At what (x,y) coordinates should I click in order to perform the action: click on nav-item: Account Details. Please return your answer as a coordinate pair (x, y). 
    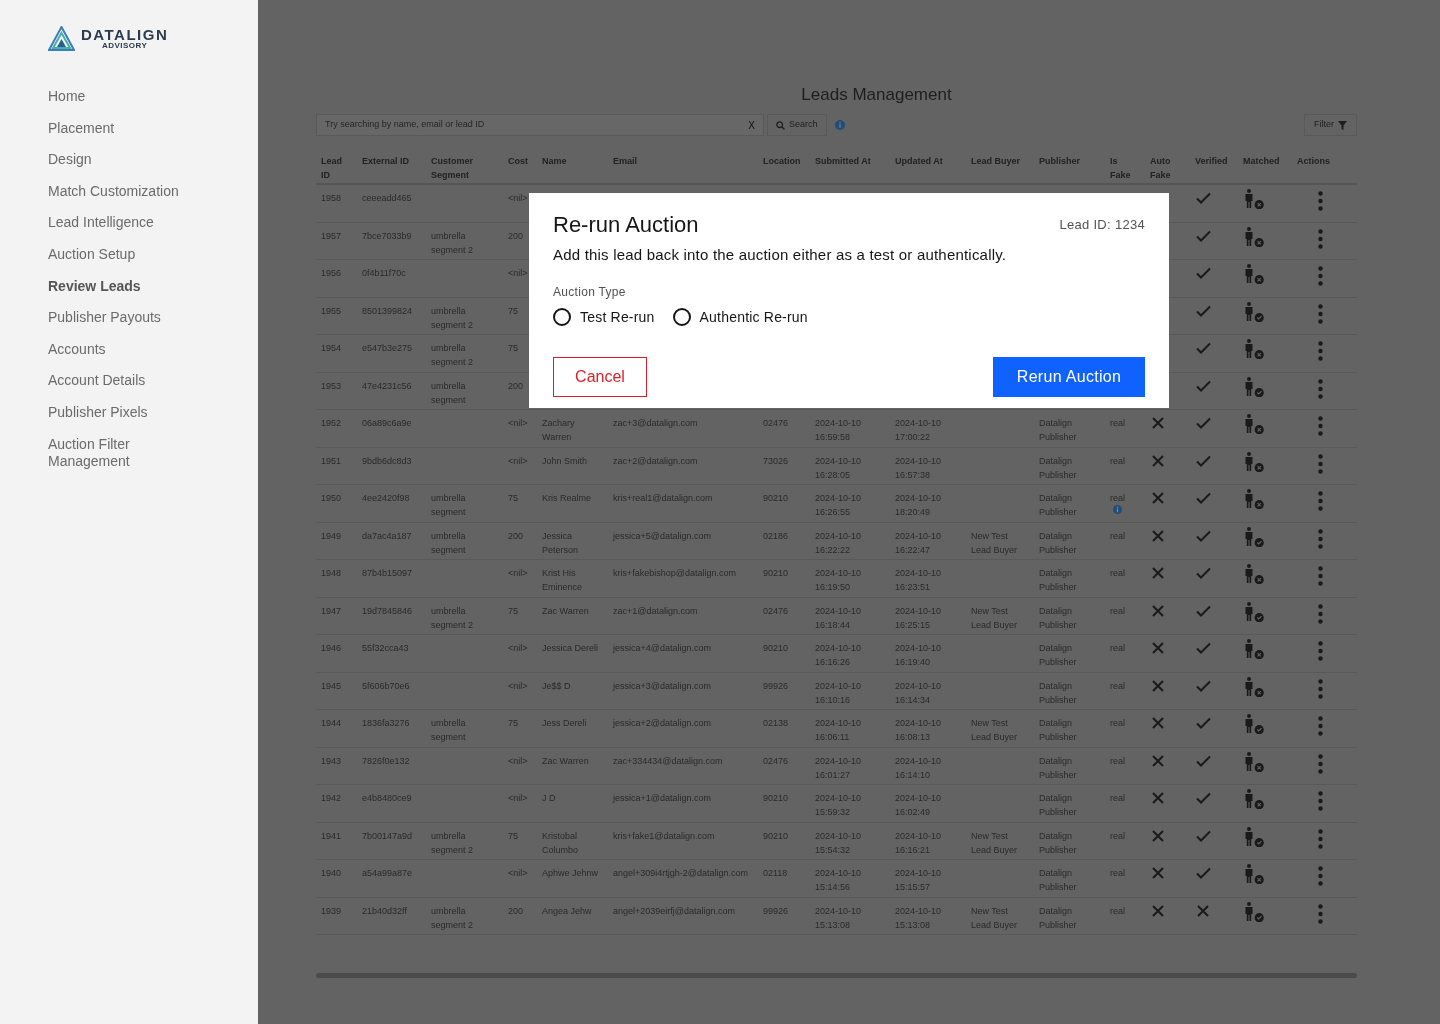
    Looking at the image, I should click on (118, 381).